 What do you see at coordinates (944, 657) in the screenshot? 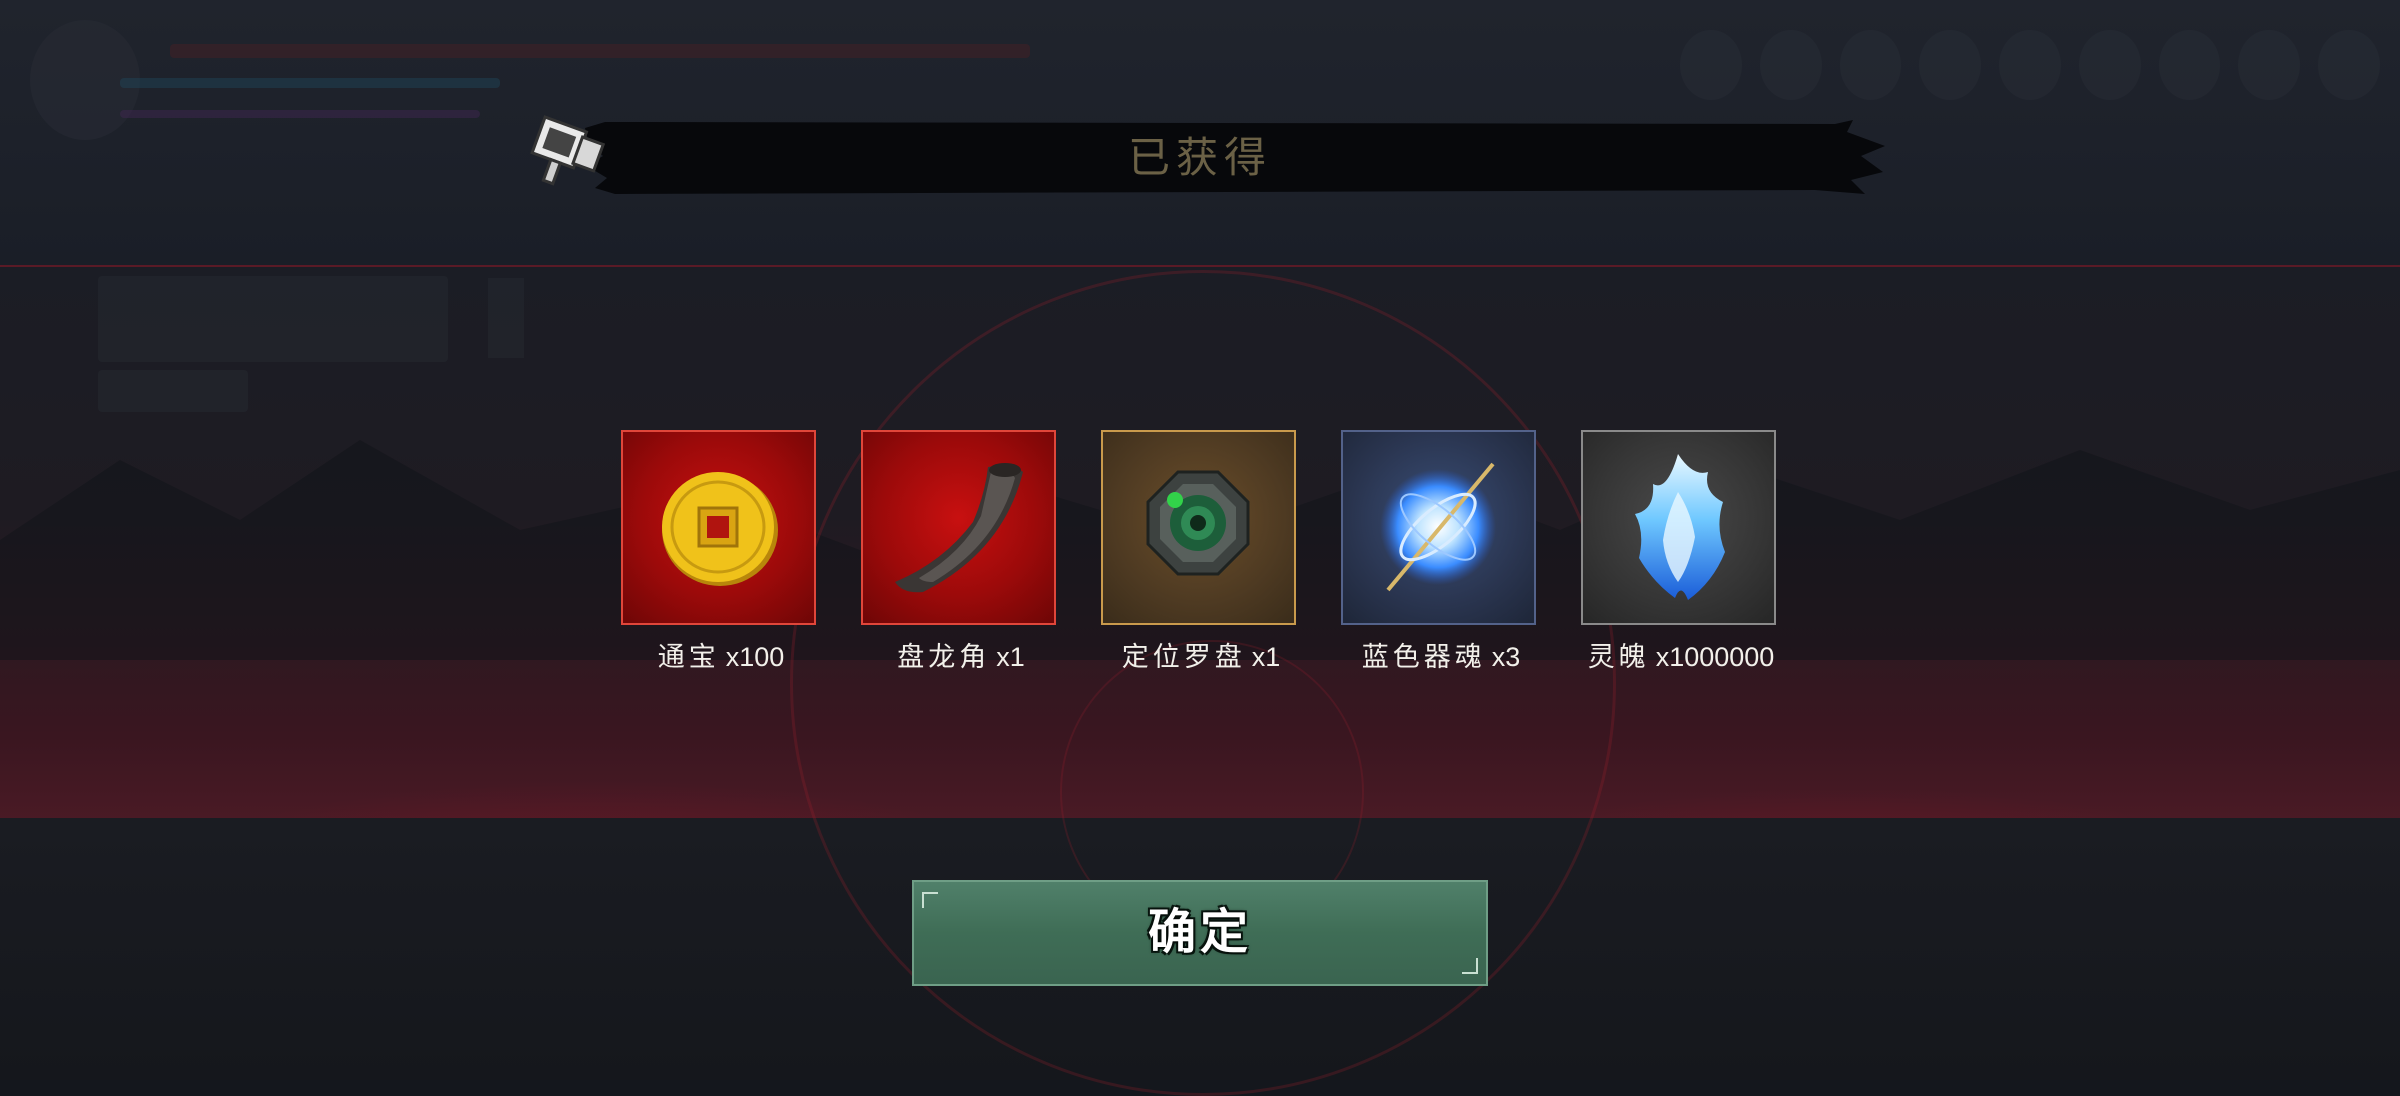
I see `item-name: 盘龙角` at bounding box center [944, 657].